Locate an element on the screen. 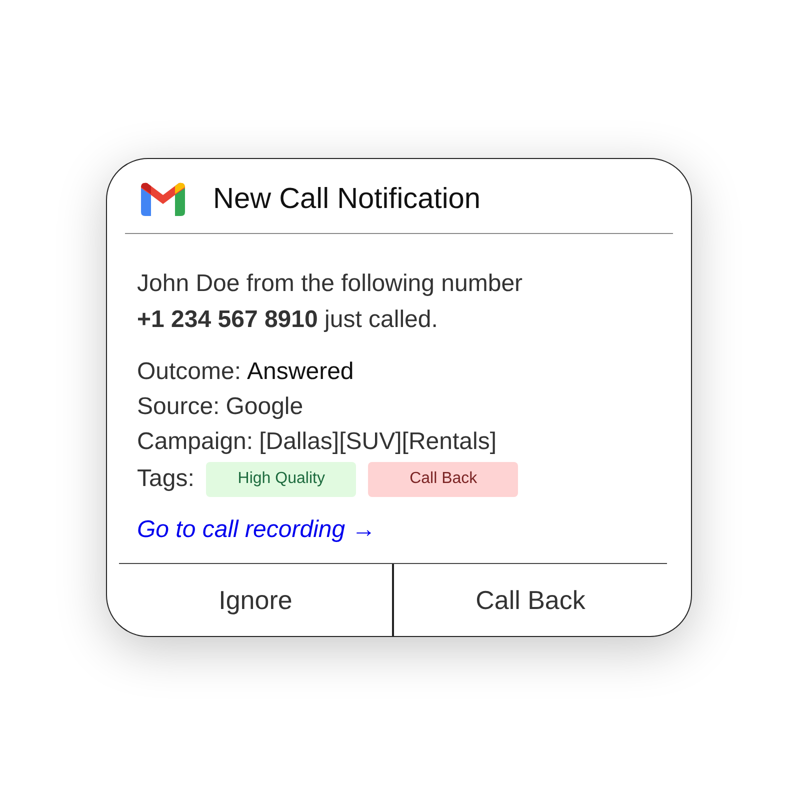 The width and height of the screenshot is (800, 800). tag: High Quality is located at coordinates (281, 479).